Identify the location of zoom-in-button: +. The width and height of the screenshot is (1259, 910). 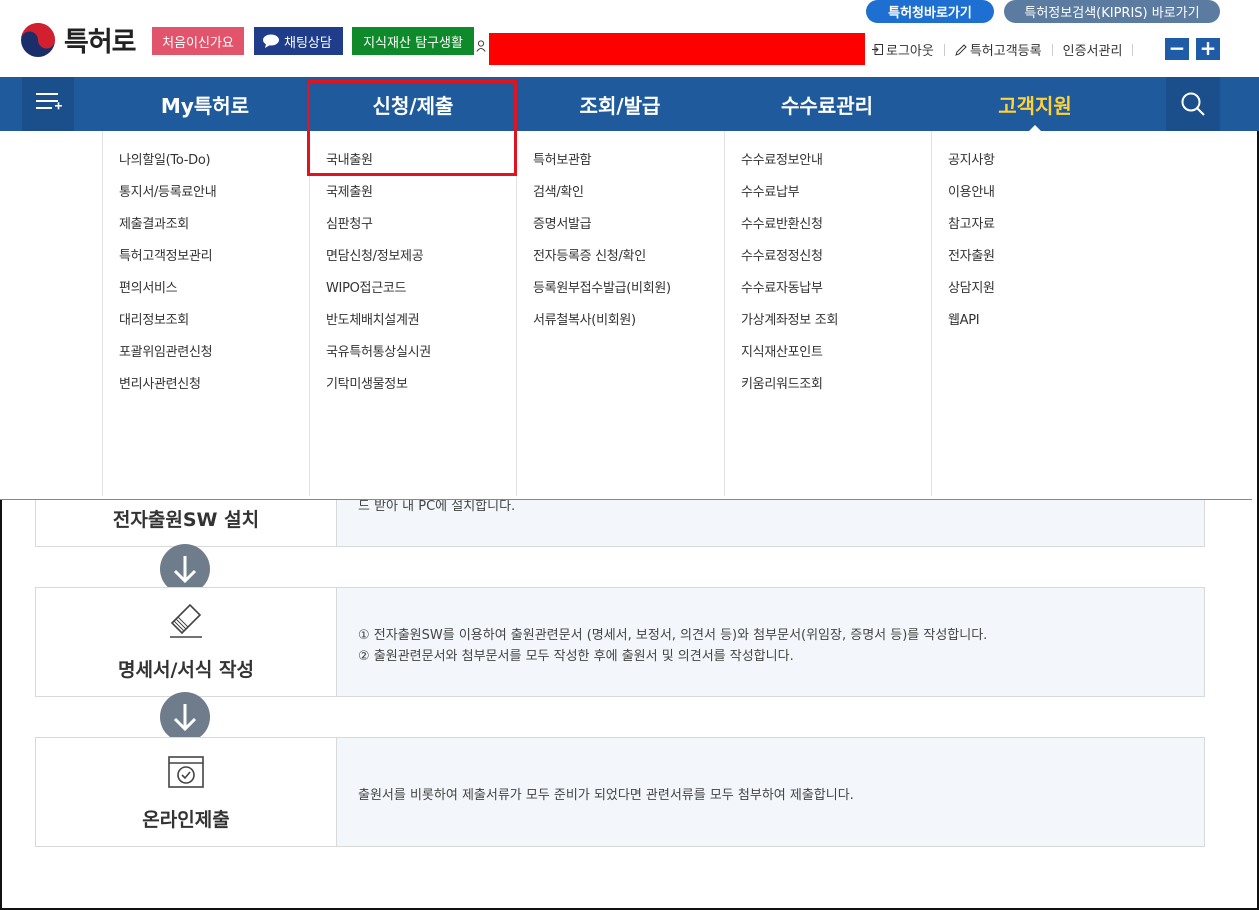
(1208, 49).